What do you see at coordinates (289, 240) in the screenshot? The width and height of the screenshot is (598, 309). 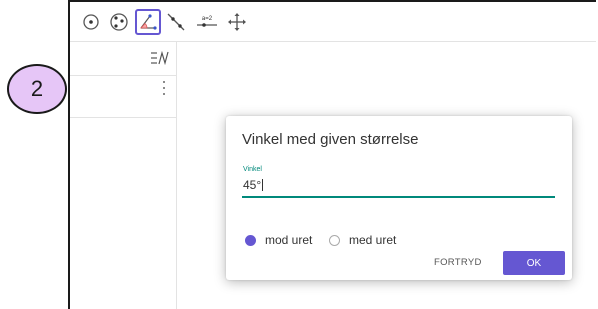 I see `radio-counterclockwise-label: mod uret` at bounding box center [289, 240].